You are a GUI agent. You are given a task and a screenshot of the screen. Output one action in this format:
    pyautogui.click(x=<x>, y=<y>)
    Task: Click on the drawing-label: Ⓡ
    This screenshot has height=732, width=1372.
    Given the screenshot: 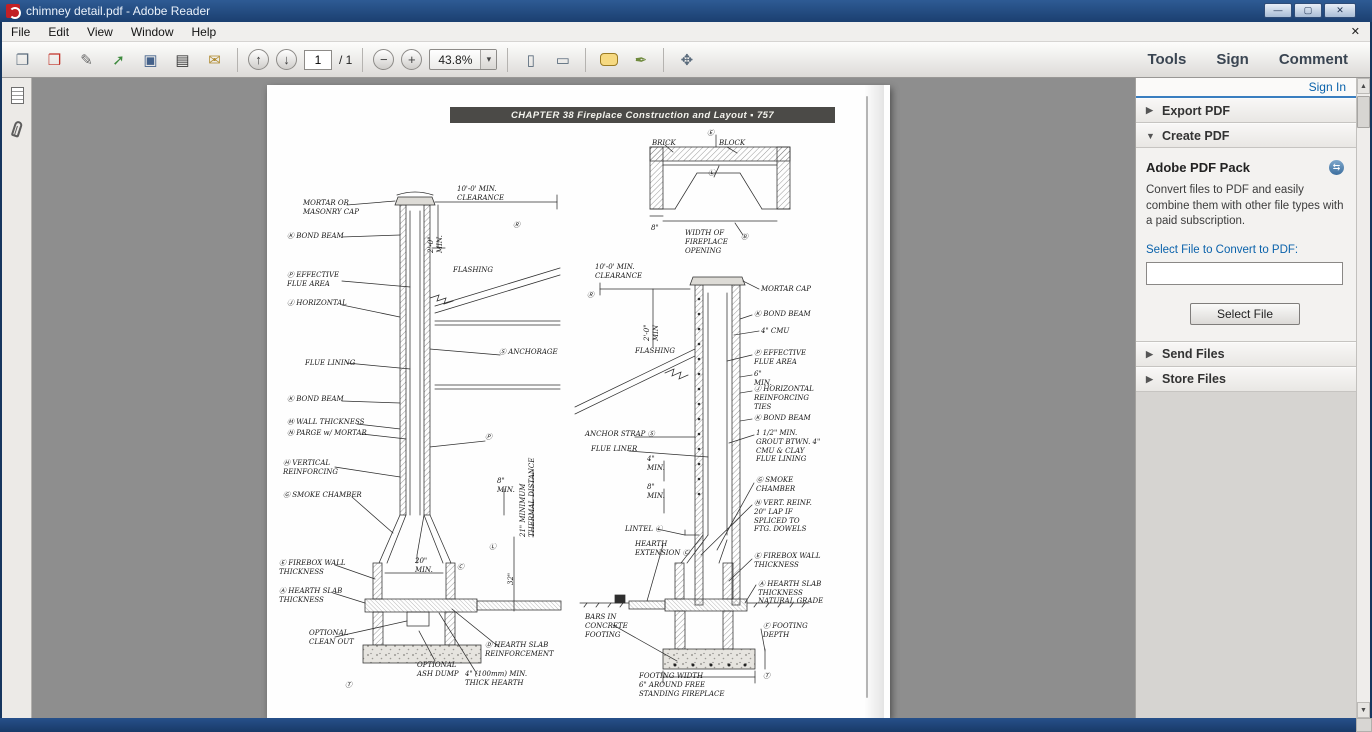 What is the action you would take?
    pyautogui.click(x=590, y=295)
    